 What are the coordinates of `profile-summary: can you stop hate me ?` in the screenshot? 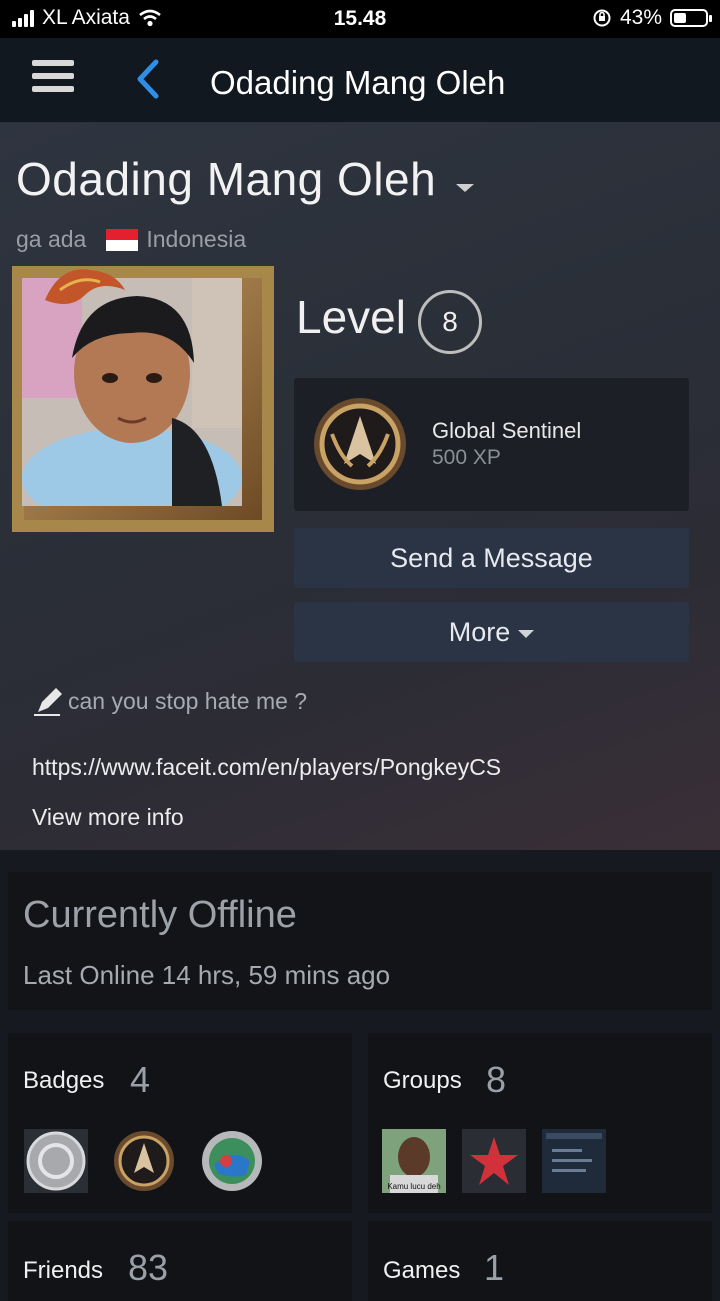 It's located at (169, 701).